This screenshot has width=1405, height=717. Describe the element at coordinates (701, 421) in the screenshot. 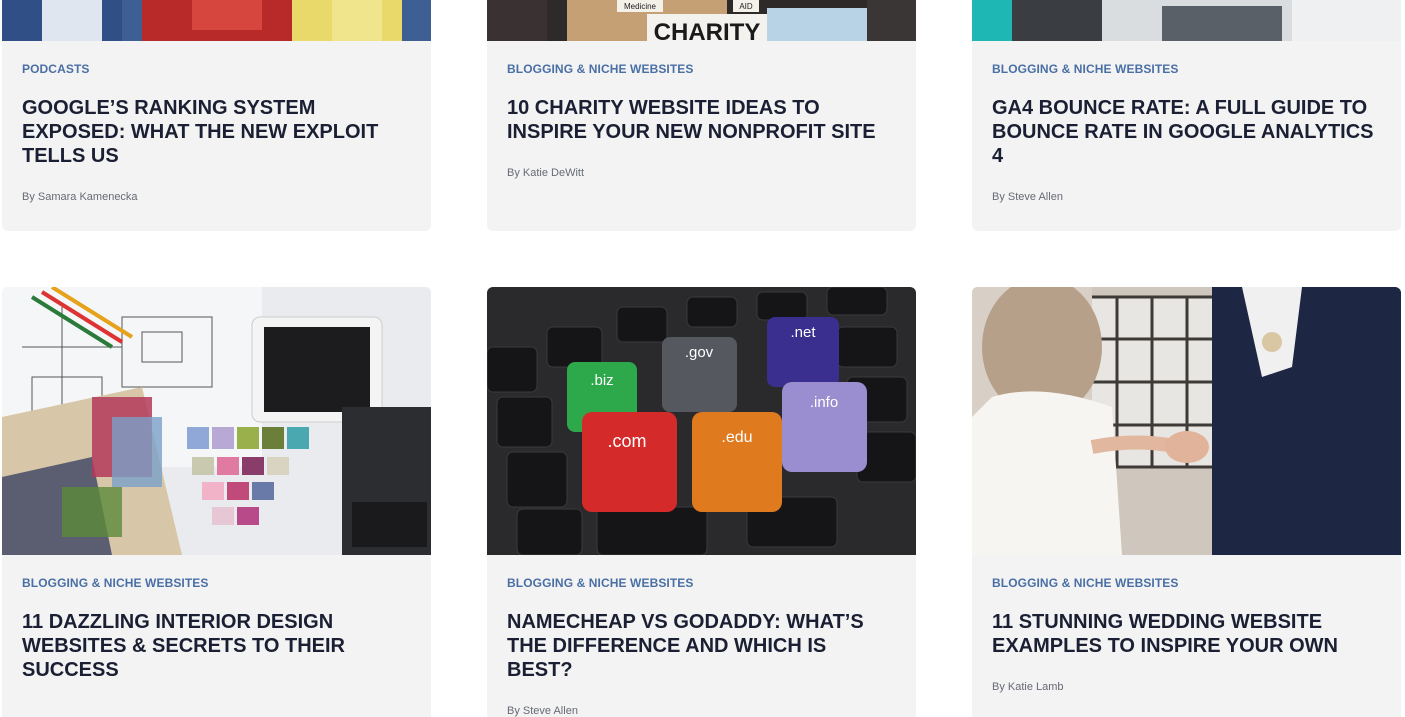

I see `domain-dice-keyboard-photo: .biz .gov .net .com .edu .info` at that location.